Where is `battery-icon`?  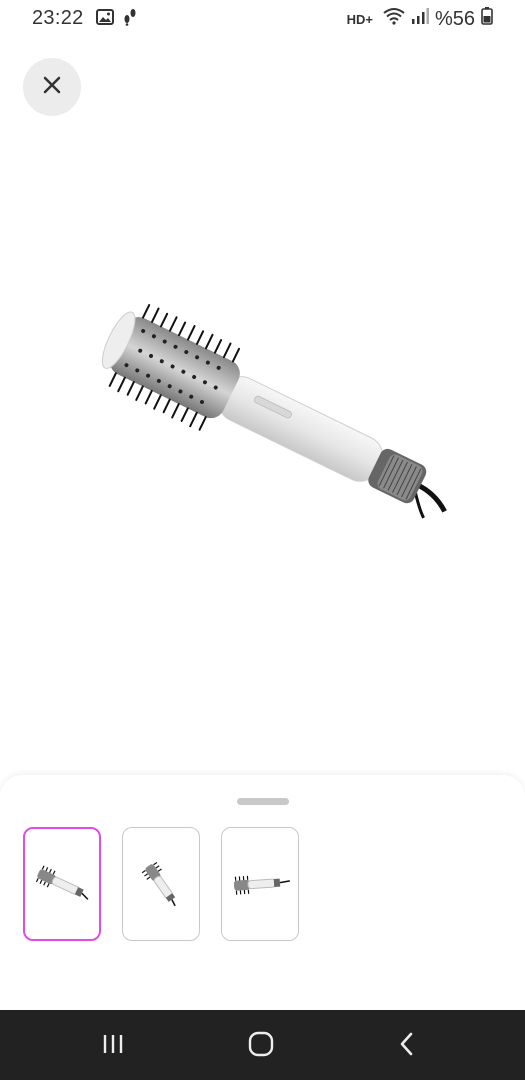
battery-icon is located at coordinates (487, 19).